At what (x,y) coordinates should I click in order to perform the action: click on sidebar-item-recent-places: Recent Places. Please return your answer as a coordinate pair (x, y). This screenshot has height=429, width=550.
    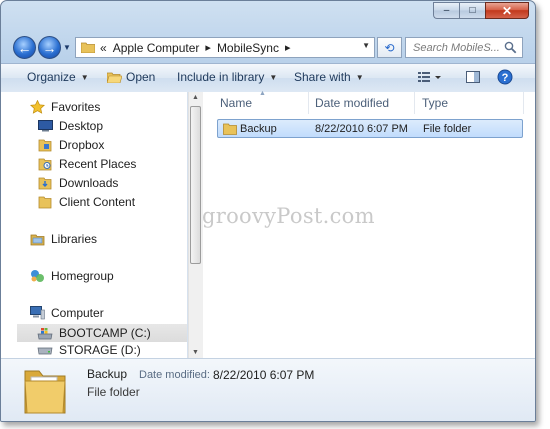
    Looking at the image, I should click on (86, 164).